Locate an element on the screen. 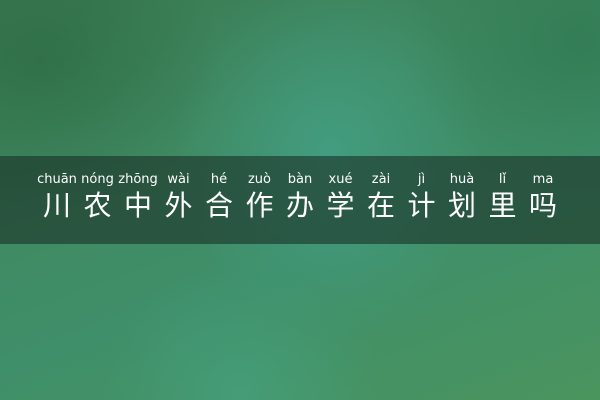 Image resolution: width=600 pixels, height=400 pixels. pinyin-label: chuān is located at coordinates (57, 179).